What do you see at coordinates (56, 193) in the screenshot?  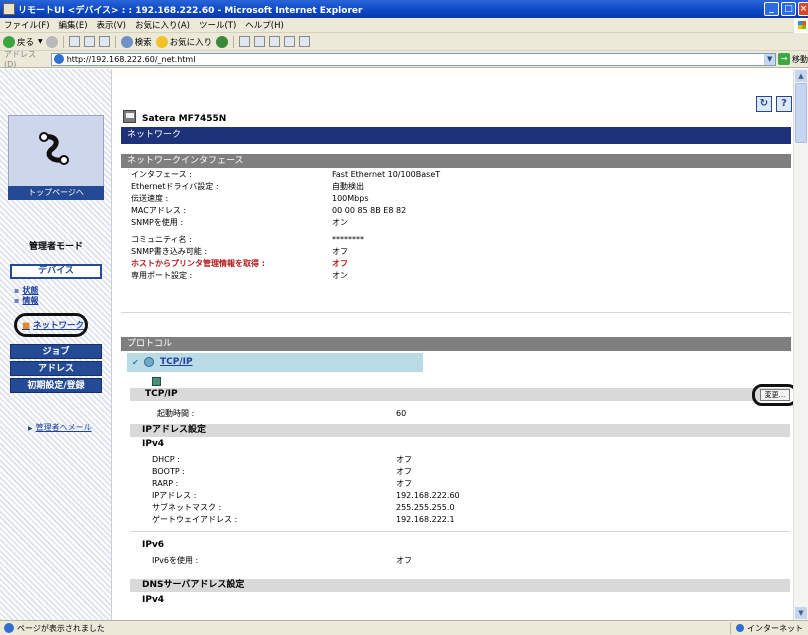 I see `top-page-button: トップページへ` at bounding box center [56, 193].